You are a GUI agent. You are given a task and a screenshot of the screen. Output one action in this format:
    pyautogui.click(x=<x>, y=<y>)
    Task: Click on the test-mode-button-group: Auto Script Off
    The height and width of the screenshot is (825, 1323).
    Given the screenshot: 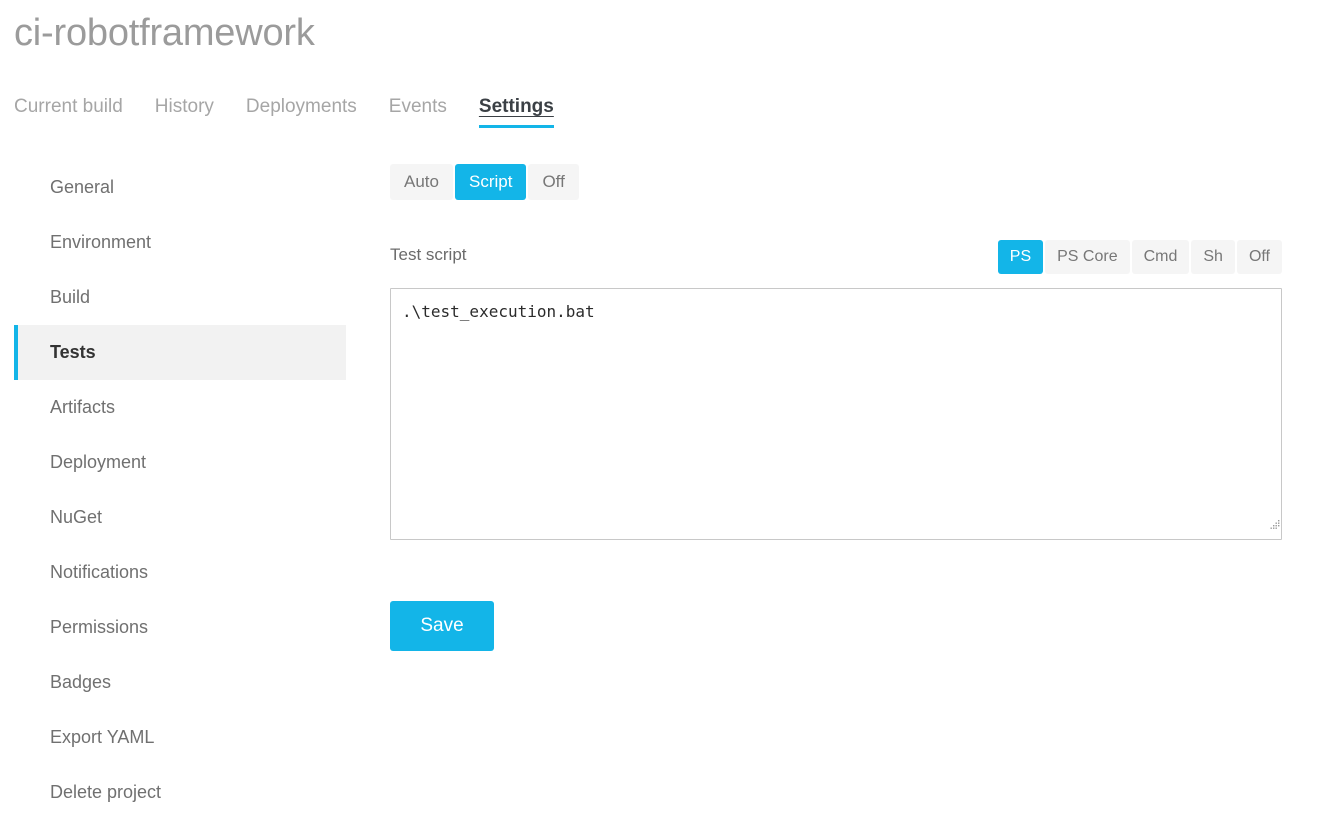 What is the action you would take?
    pyautogui.click(x=484, y=182)
    